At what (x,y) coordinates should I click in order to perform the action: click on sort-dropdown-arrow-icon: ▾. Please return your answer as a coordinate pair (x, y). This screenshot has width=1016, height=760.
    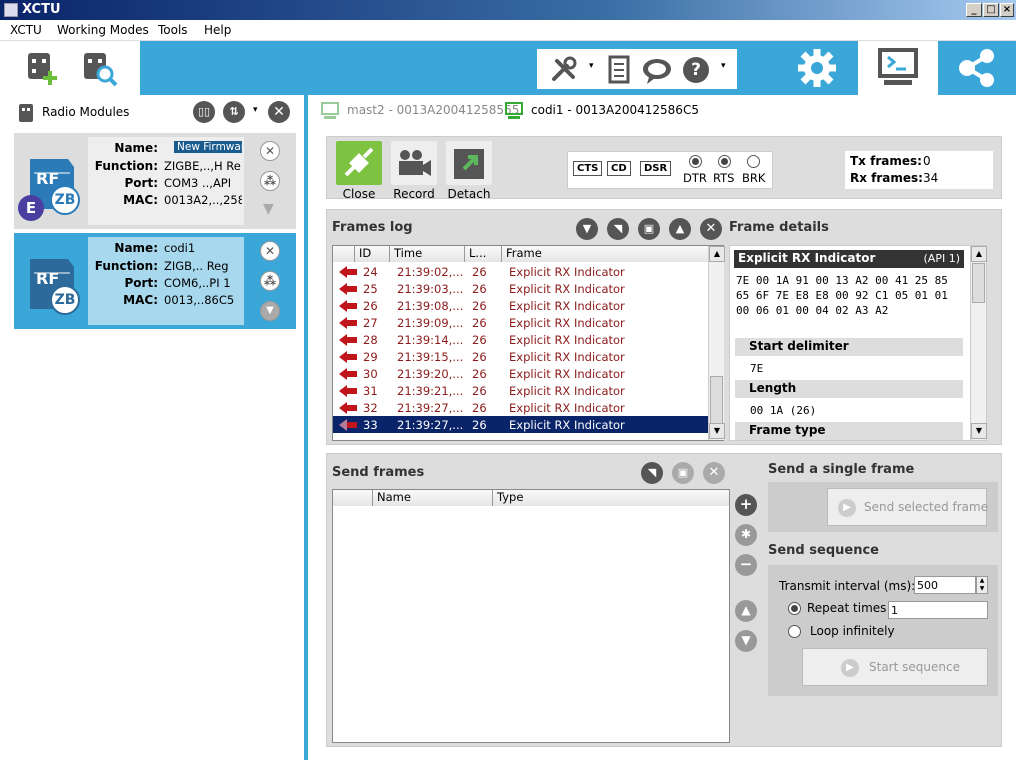
    Looking at the image, I should click on (255, 110).